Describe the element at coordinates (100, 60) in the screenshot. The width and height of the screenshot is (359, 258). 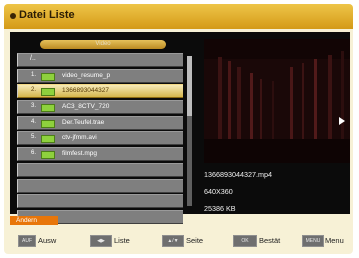
I see `list-item-parent: /..` at that location.